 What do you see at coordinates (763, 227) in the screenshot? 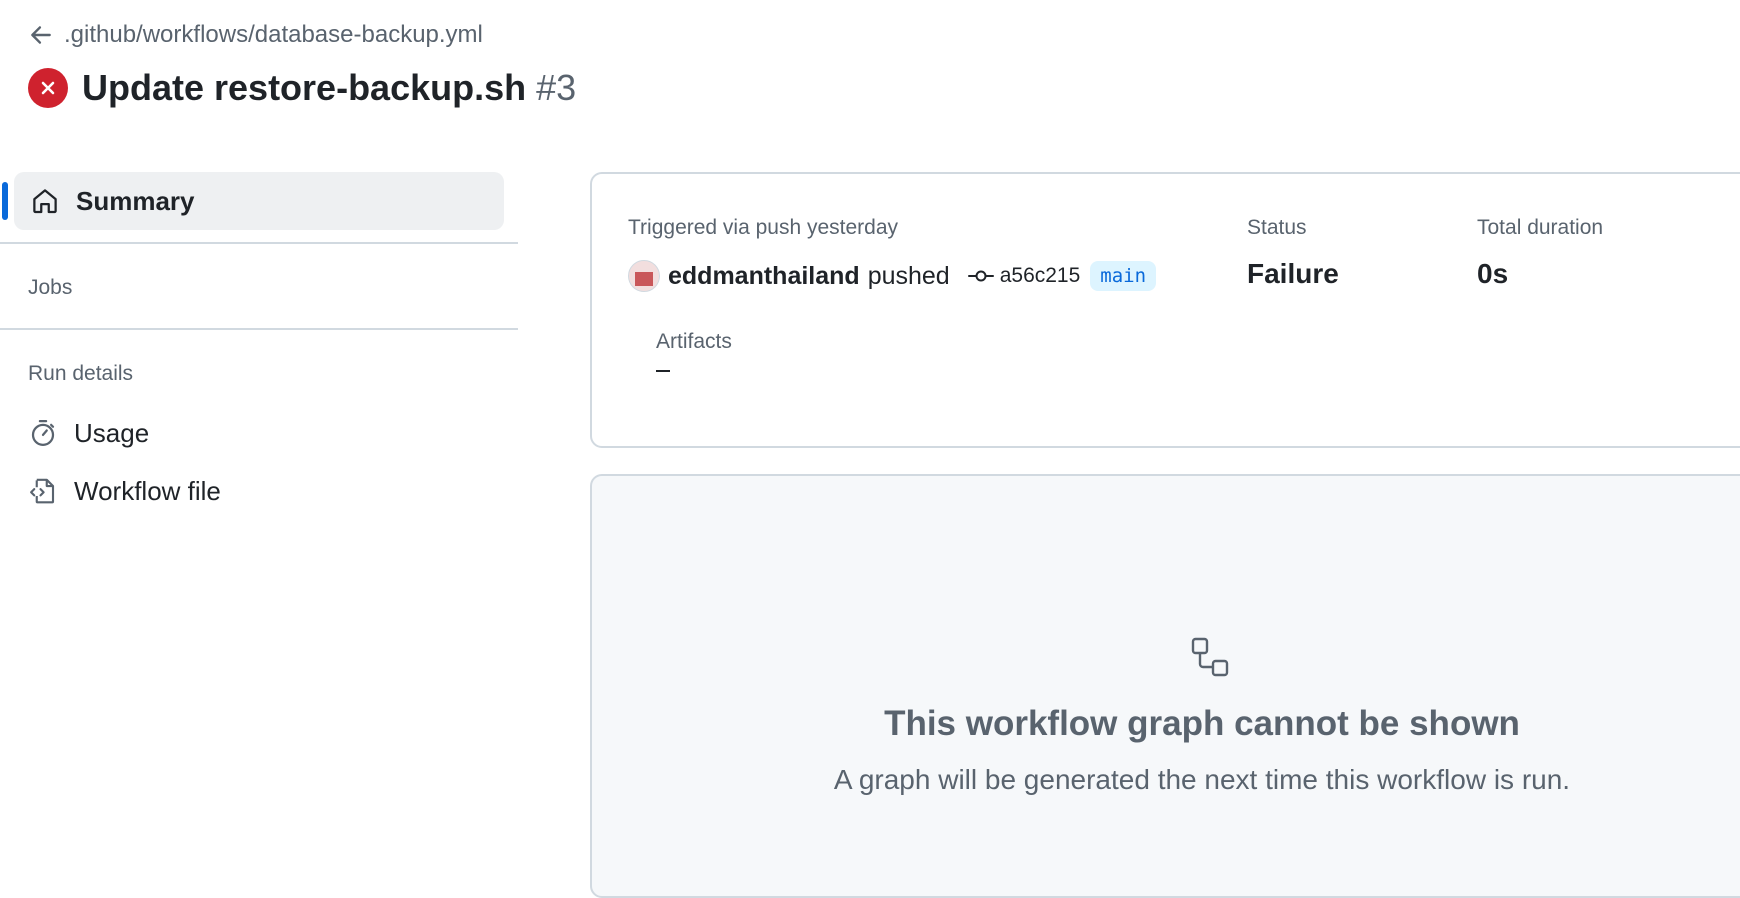
I see `trigger-text: Triggered via push yesterday` at bounding box center [763, 227].